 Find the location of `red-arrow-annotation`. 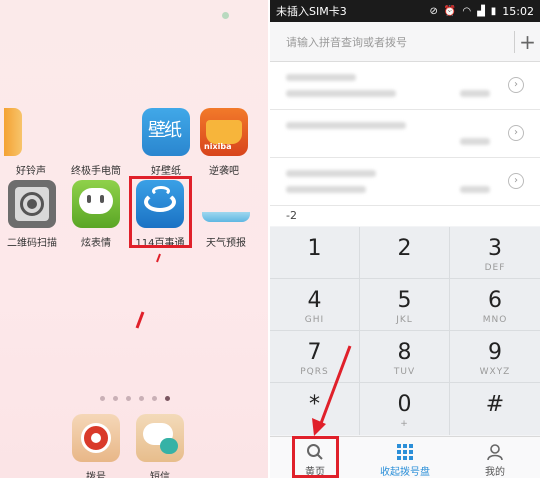

red-arrow-annotation is located at coordinates (332, 390).